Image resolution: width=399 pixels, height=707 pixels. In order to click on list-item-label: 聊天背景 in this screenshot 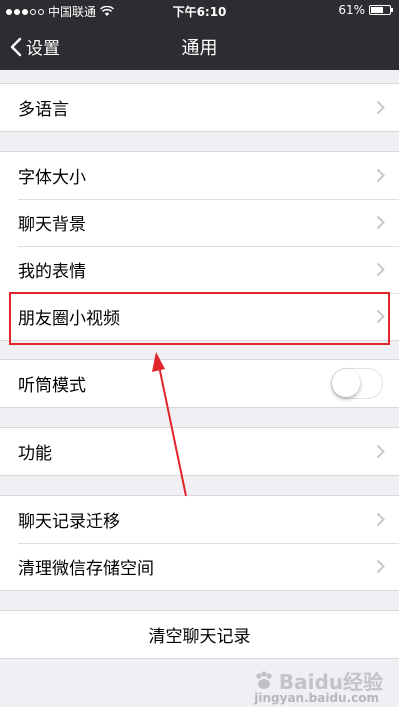, I will do `click(52, 225)`.